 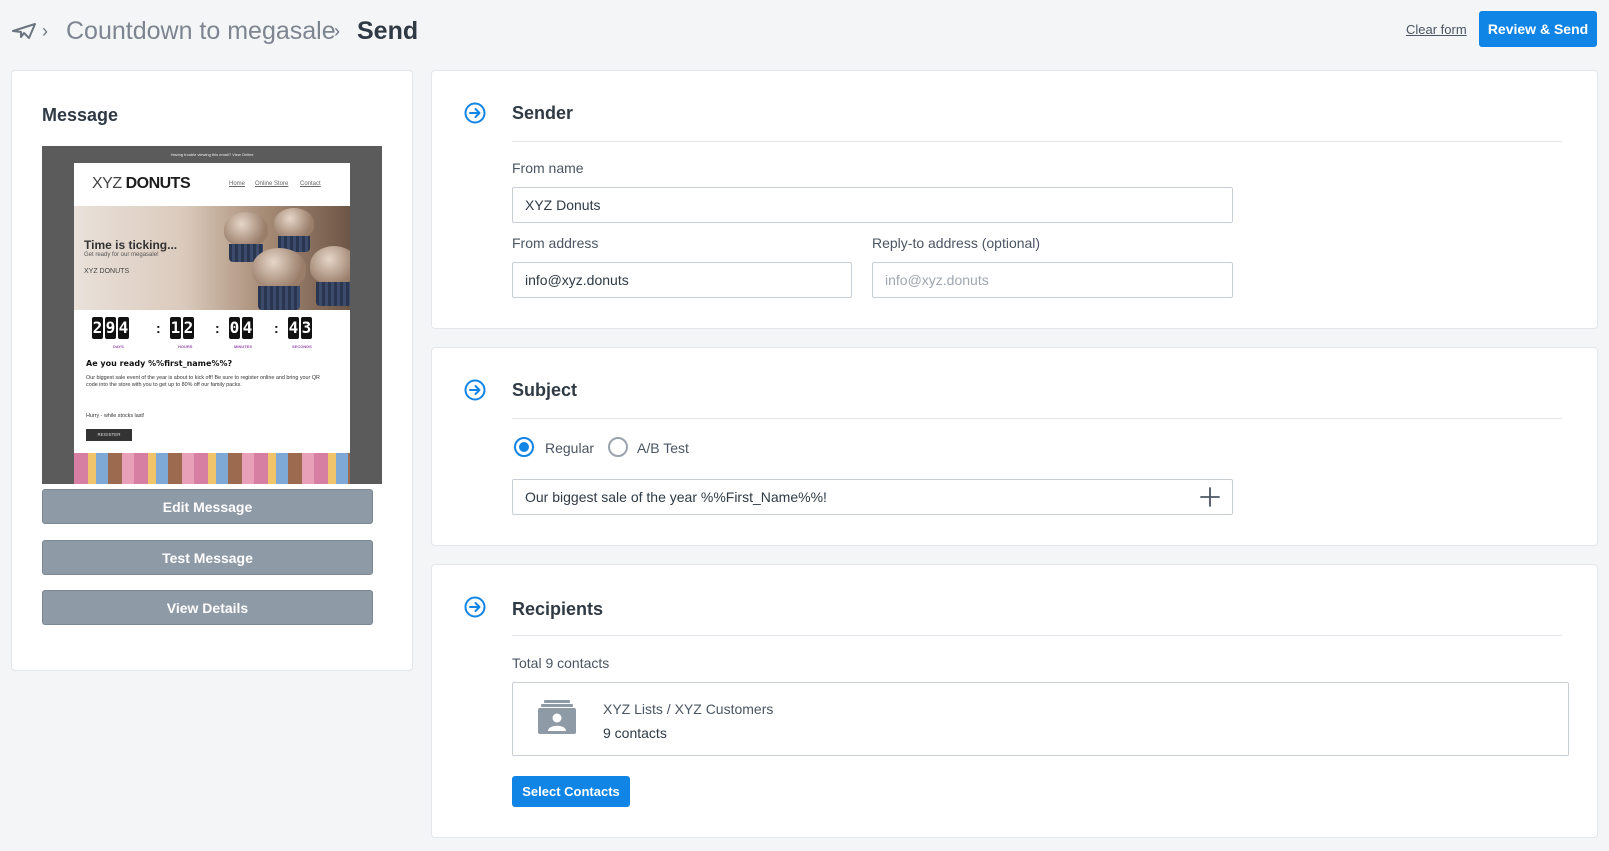 What do you see at coordinates (388, 31) in the screenshot?
I see `page-title: Send` at bounding box center [388, 31].